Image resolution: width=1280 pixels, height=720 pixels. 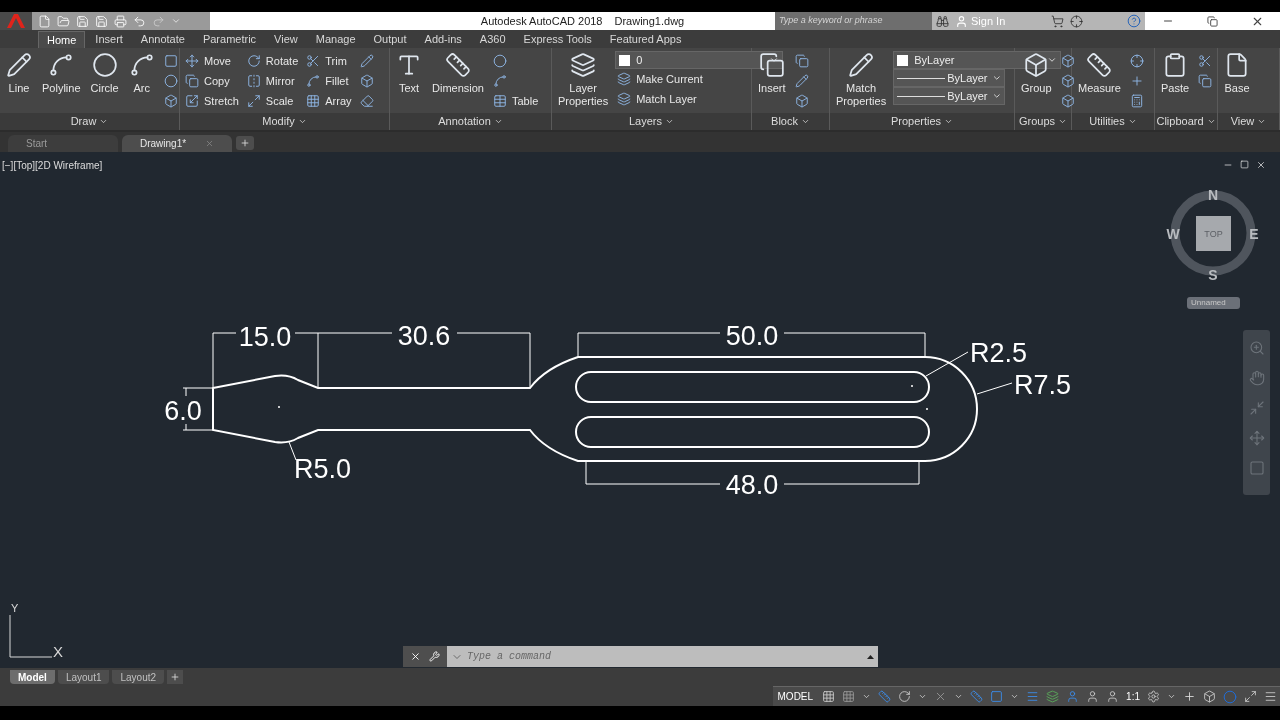 I want to click on layer-dropdown: ByLayer, so click(x=977, y=60).